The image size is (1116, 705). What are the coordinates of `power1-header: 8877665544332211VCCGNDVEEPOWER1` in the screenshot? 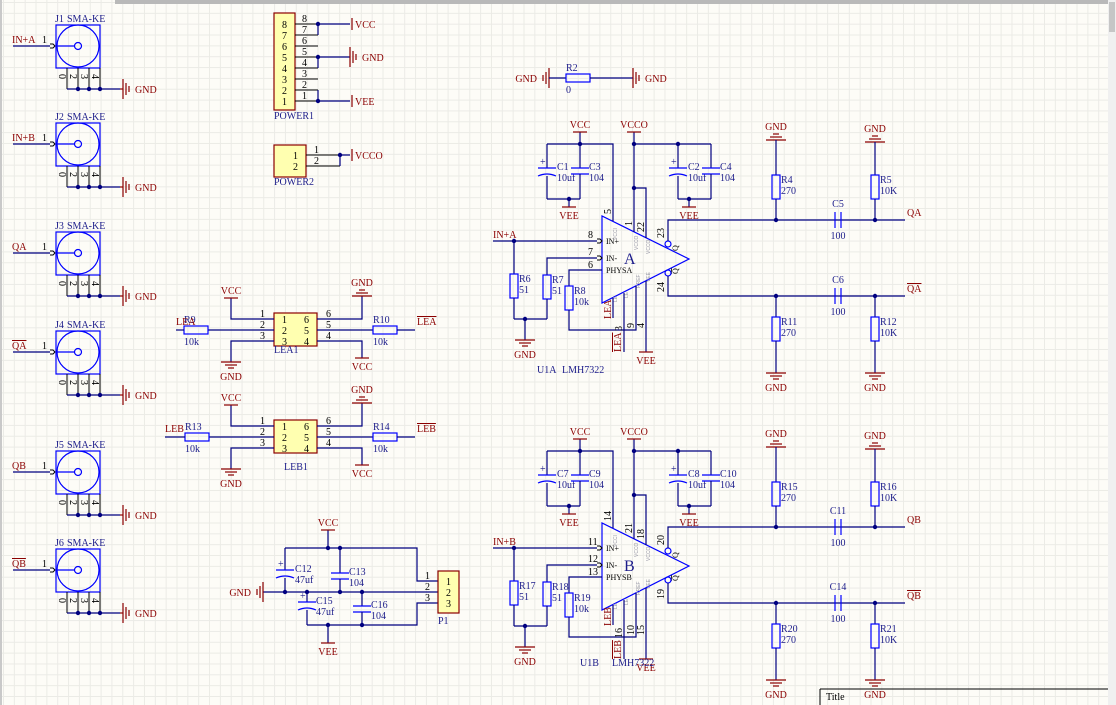 It's located at (328, 67).